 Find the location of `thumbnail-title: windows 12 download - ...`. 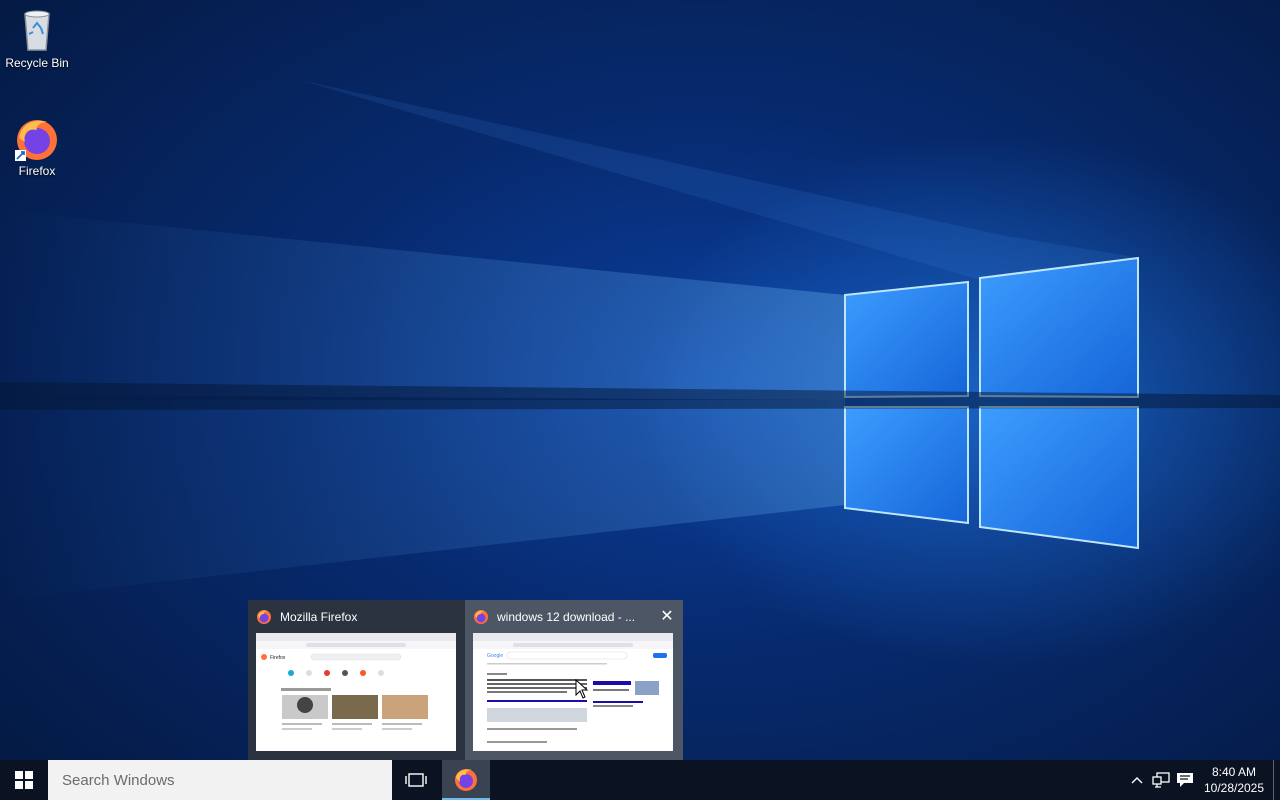

thumbnail-title: windows 12 download - ... is located at coordinates (566, 617).